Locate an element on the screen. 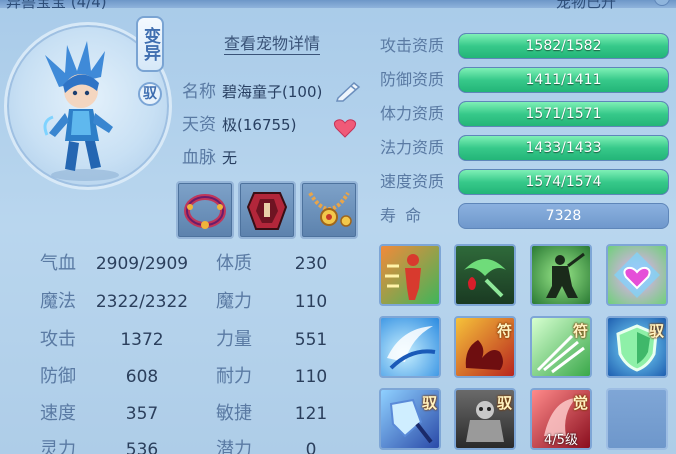 The image size is (676, 454). water-wave-skill-icon is located at coordinates (411, 348).